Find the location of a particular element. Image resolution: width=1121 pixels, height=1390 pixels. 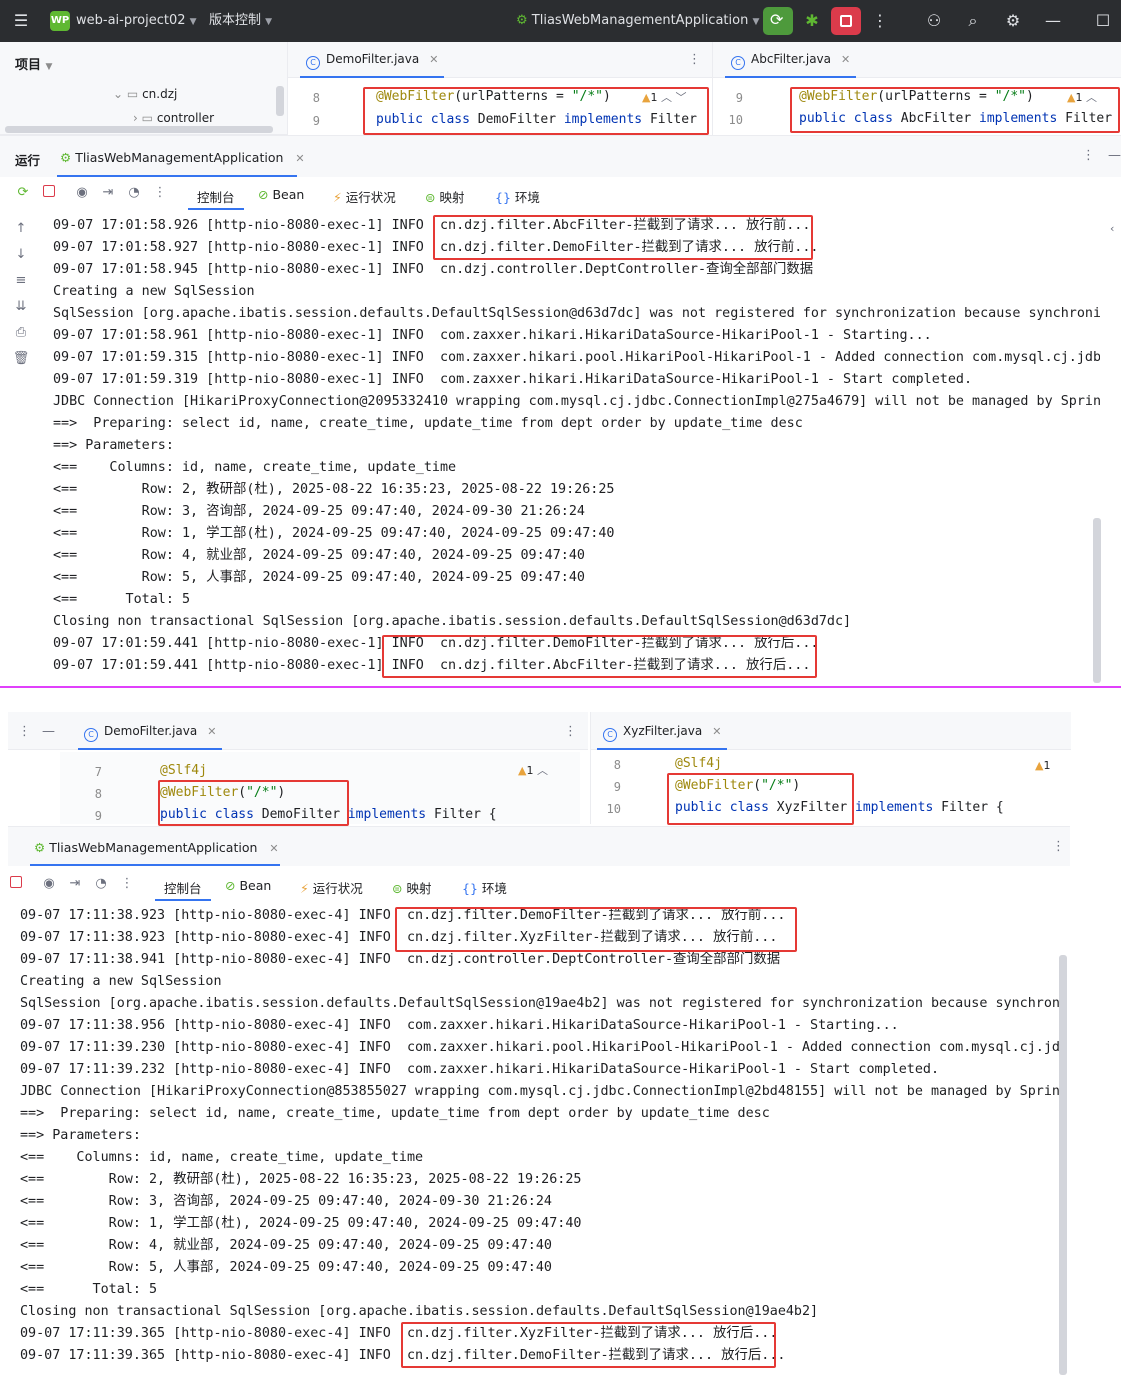

collapse-side-icon: ‹ is located at coordinates (1112, 228).